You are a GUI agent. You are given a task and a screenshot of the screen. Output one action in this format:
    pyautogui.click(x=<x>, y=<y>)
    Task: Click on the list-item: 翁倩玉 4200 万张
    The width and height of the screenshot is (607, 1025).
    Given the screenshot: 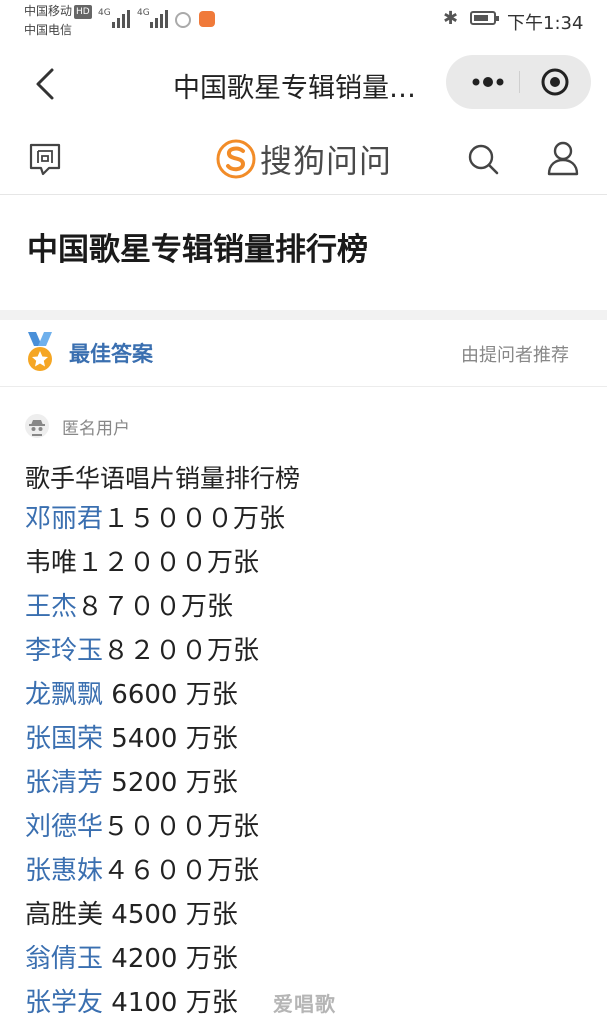 What is the action you would take?
    pyautogui.click(x=155, y=959)
    